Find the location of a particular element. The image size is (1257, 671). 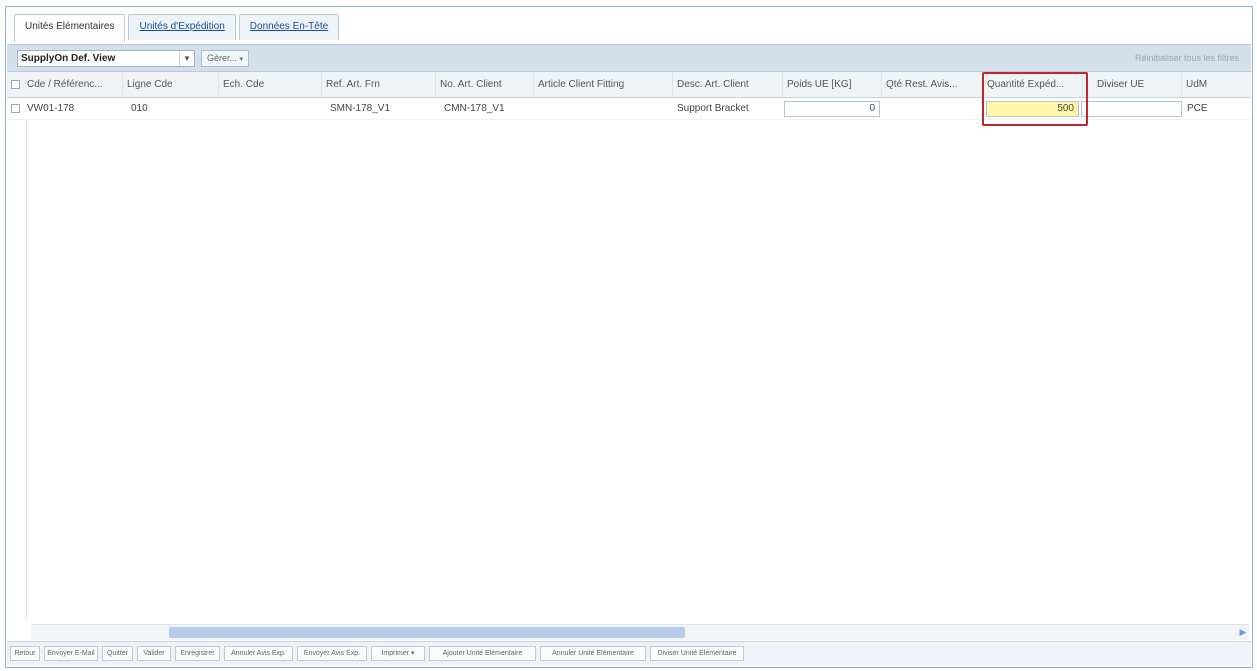

col-header-ref-art-frn: Ref. Art. Frn is located at coordinates (379, 84).